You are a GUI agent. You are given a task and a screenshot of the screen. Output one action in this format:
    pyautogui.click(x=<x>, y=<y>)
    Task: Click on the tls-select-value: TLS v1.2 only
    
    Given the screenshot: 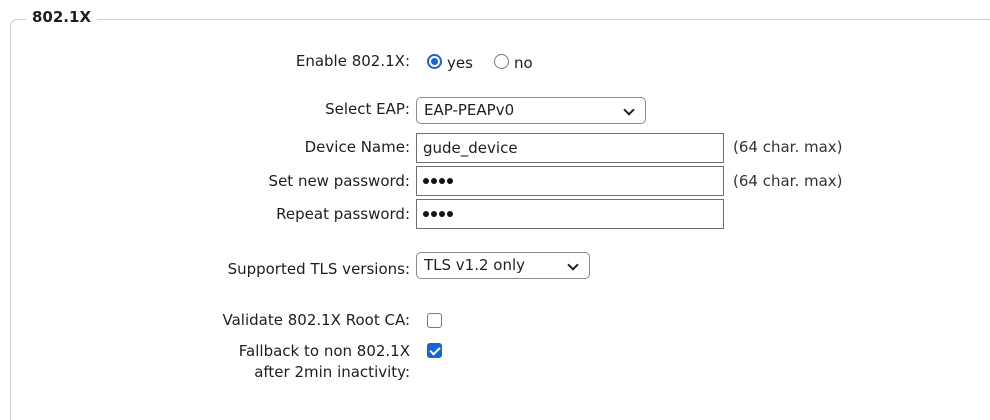 What is the action you would take?
    pyautogui.click(x=475, y=265)
    